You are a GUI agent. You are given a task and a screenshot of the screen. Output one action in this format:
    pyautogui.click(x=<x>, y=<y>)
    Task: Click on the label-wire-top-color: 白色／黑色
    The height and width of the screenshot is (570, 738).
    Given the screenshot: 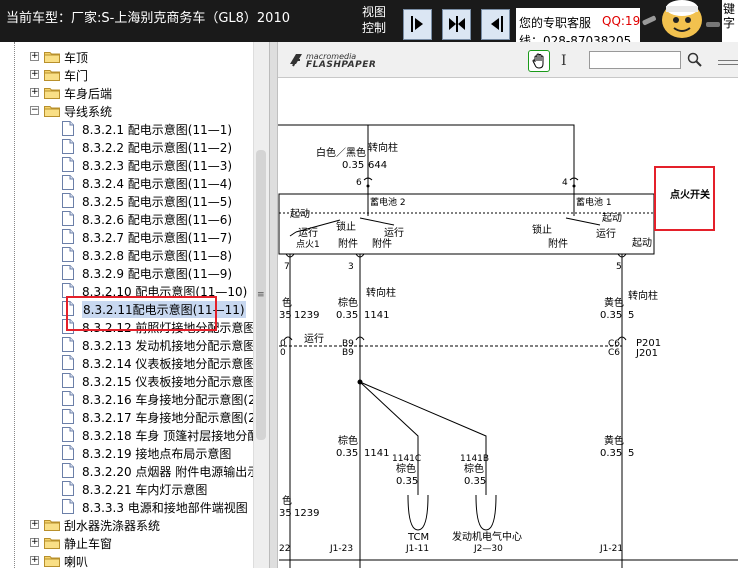 What is the action you would take?
    pyautogui.click(x=341, y=153)
    